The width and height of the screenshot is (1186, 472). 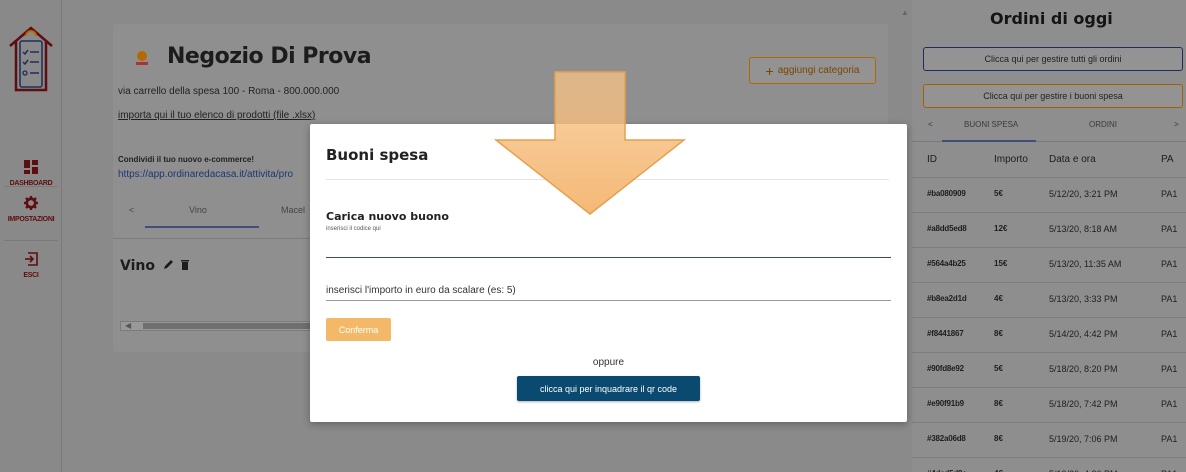 What do you see at coordinates (905, 12) in the screenshot?
I see `scroll-up-icon: ▲` at bounding box center [905, 12].